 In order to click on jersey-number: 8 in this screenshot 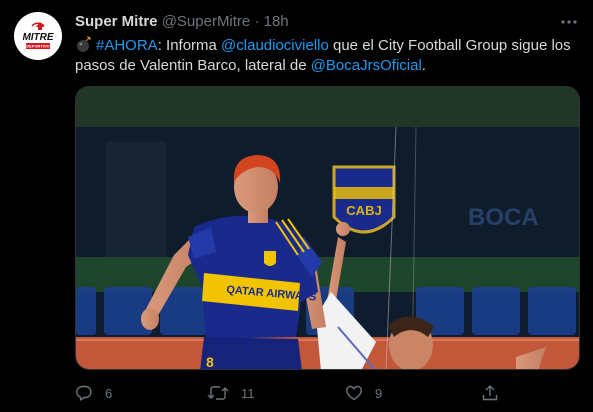, I will do `click(210, 362)`.